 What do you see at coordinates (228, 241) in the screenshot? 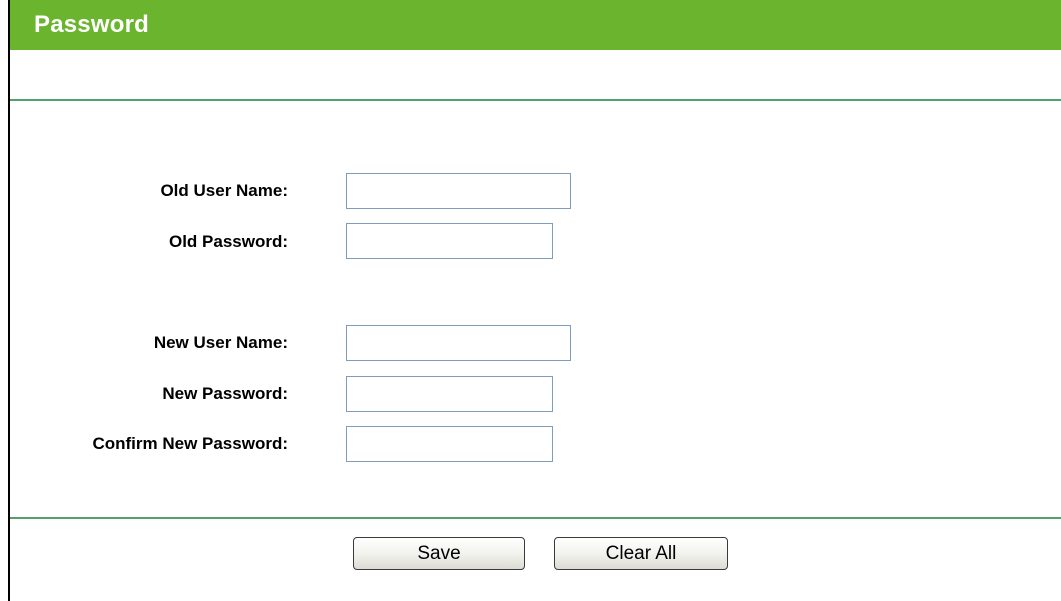
I see `old-password-label: Old Password:` at bounding box center [228, 241].